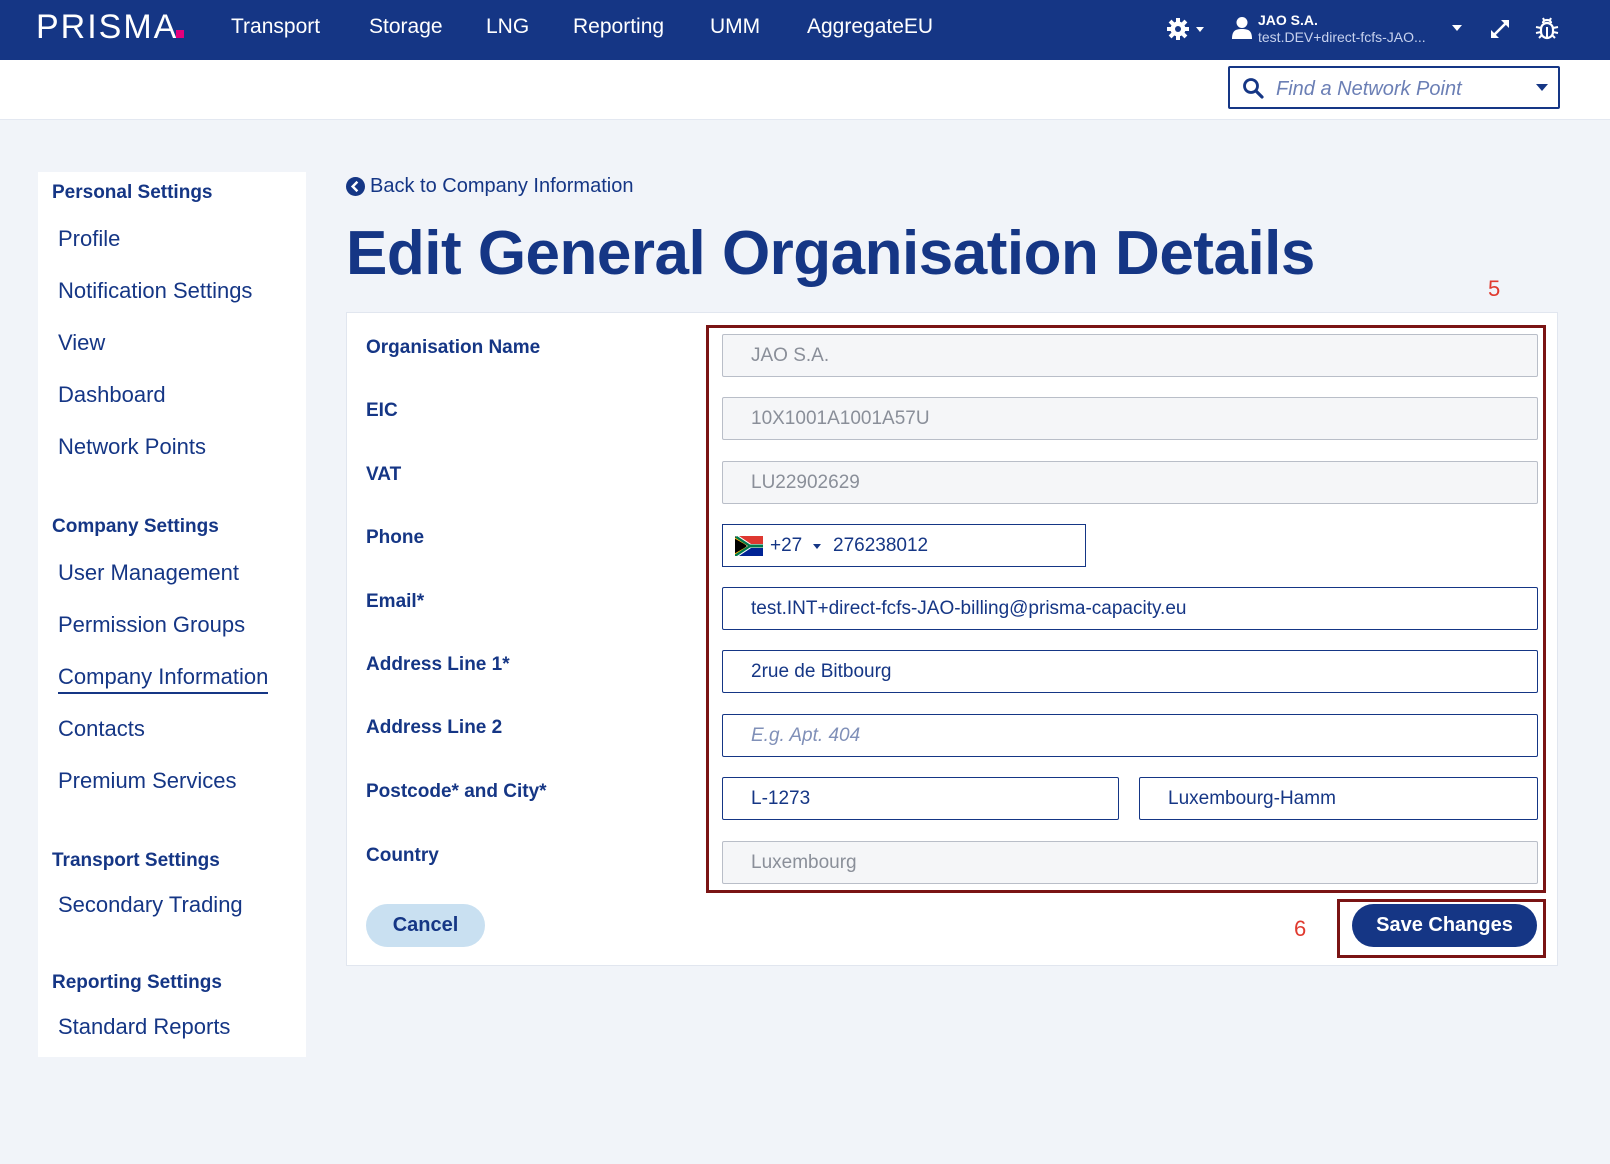 The image size is (1610, 1164). What do you see at coordinates (148, 573) in the screenshot?
I see `sidebar-item-user-management: User Management` at bounding box center [148, 573].